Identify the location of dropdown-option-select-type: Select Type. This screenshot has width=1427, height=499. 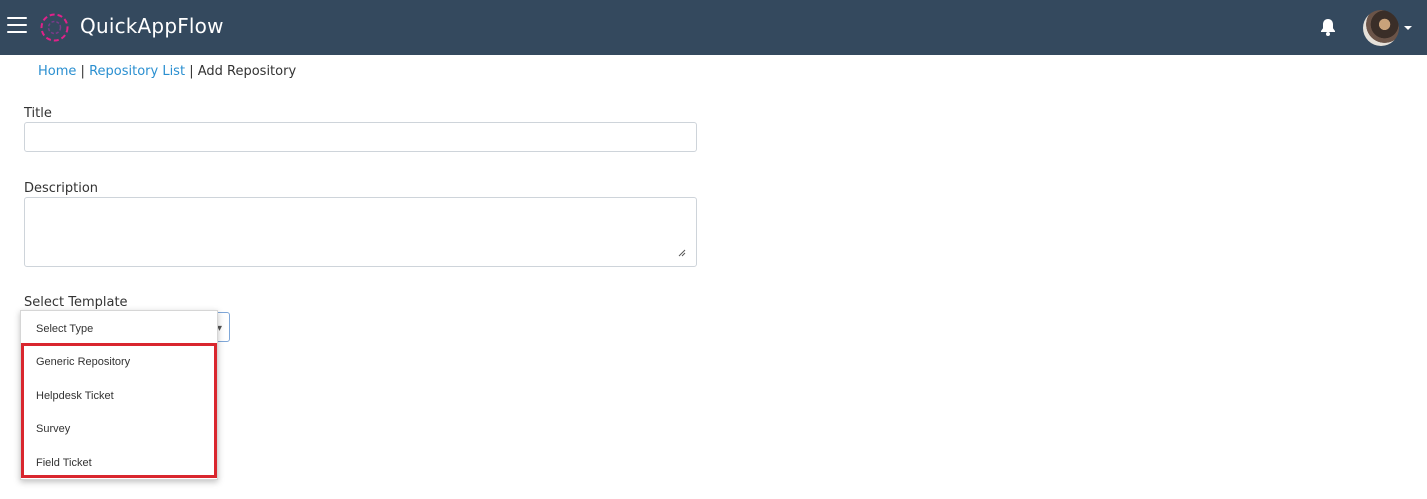
(64, 329).